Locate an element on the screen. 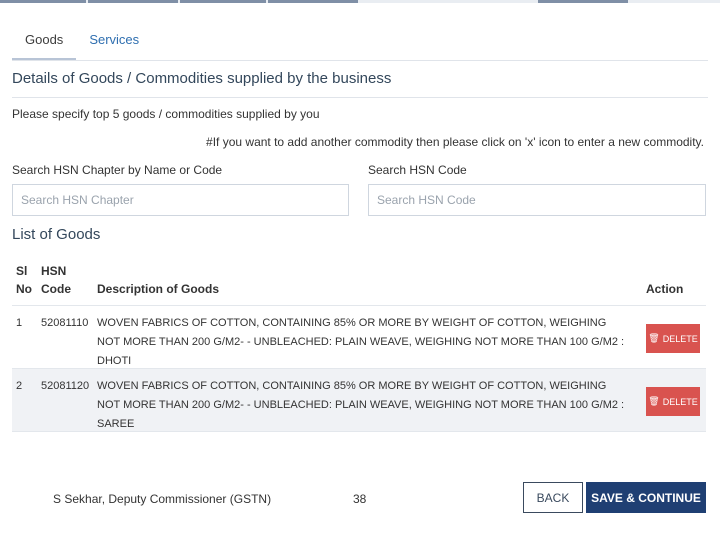 The image size is (720, 540). row-hsn-code: 52081110 is located at coordinates (65, 323).